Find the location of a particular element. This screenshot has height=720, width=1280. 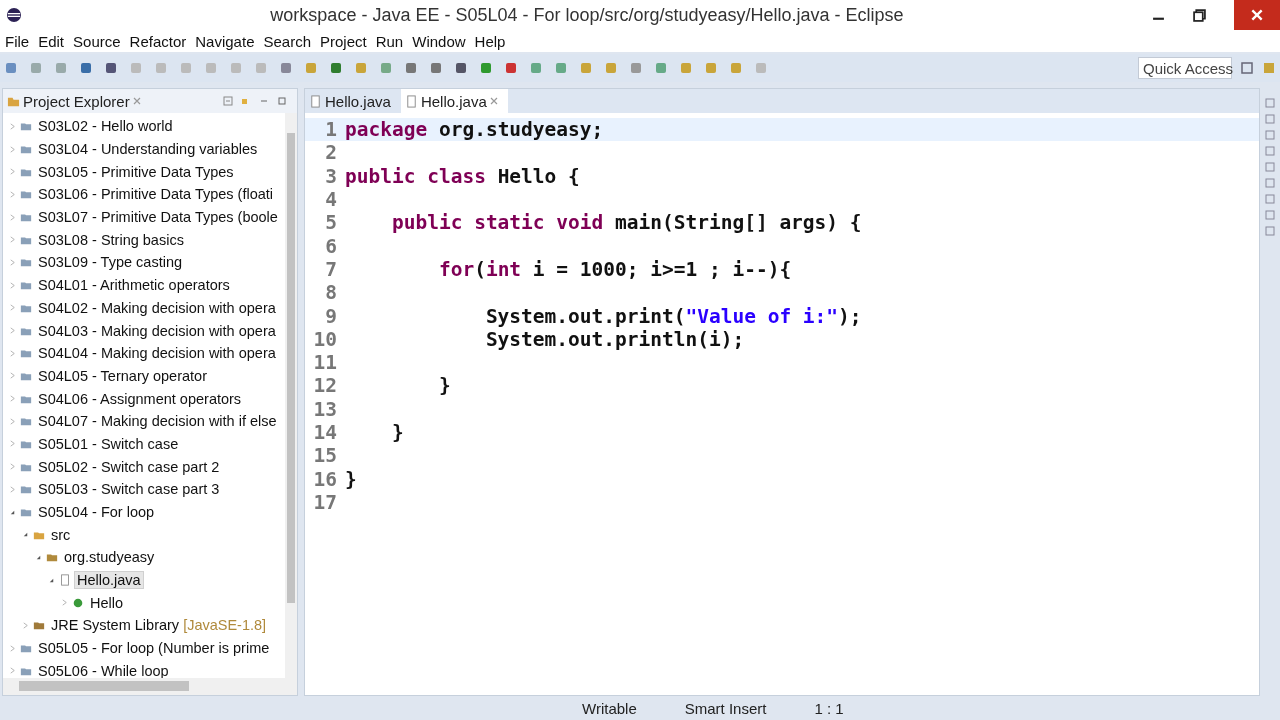

tree-item: S04L07 - Making decision with if else is located at coordinates (157, 421).